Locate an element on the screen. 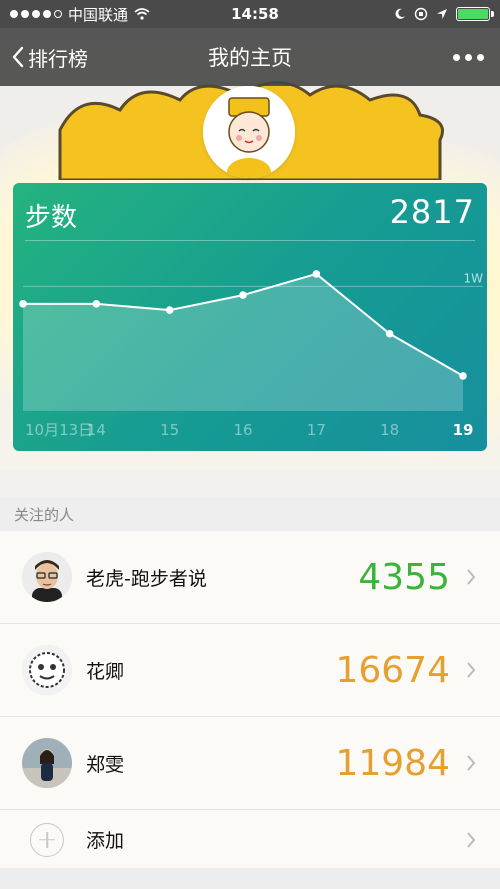 The image size is (500, 889). following-row-zhengwen: 郑雯 11984 is located at coordinates (250, 763).